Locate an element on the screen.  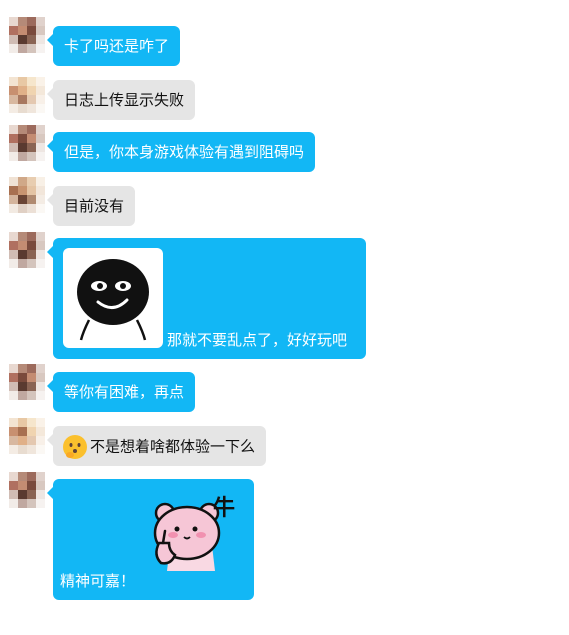
thinking-face-icon is located at coordinates (75, 447).